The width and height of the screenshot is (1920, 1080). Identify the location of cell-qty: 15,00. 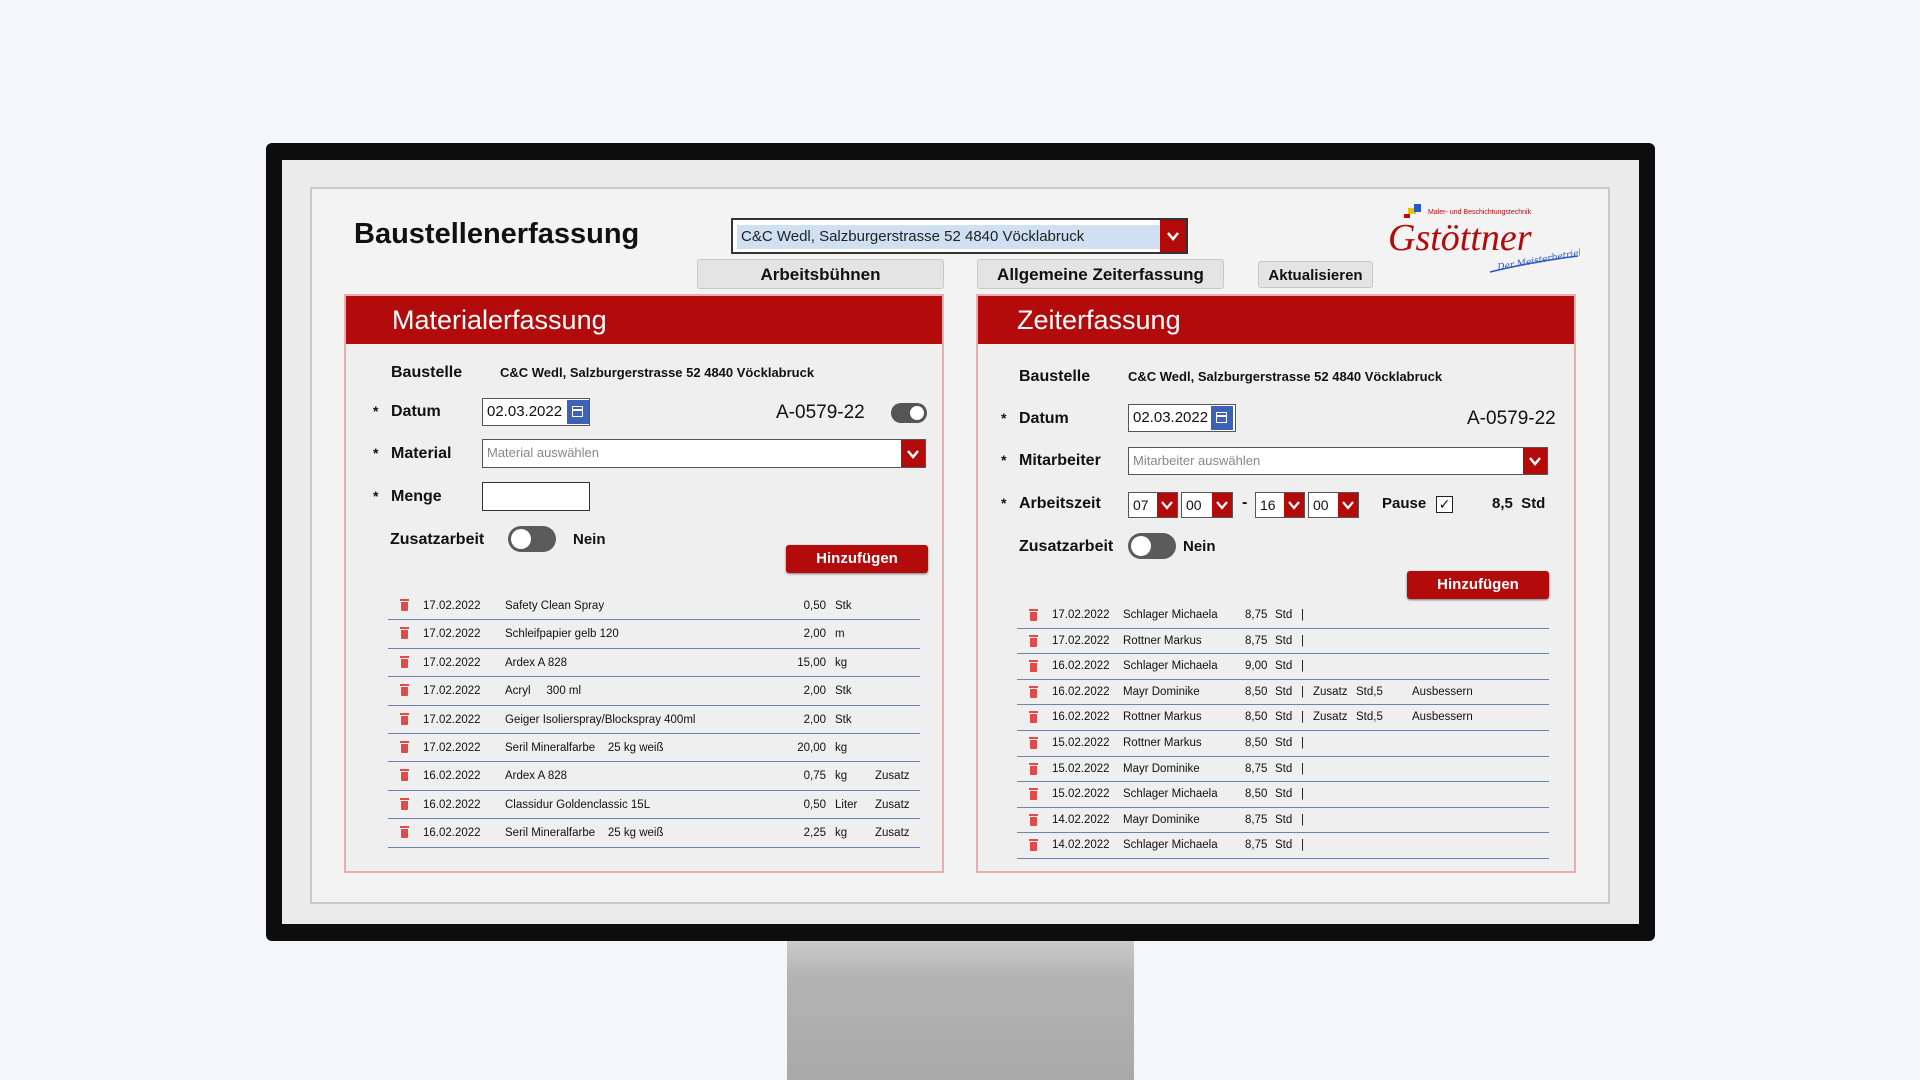
(811, 662).